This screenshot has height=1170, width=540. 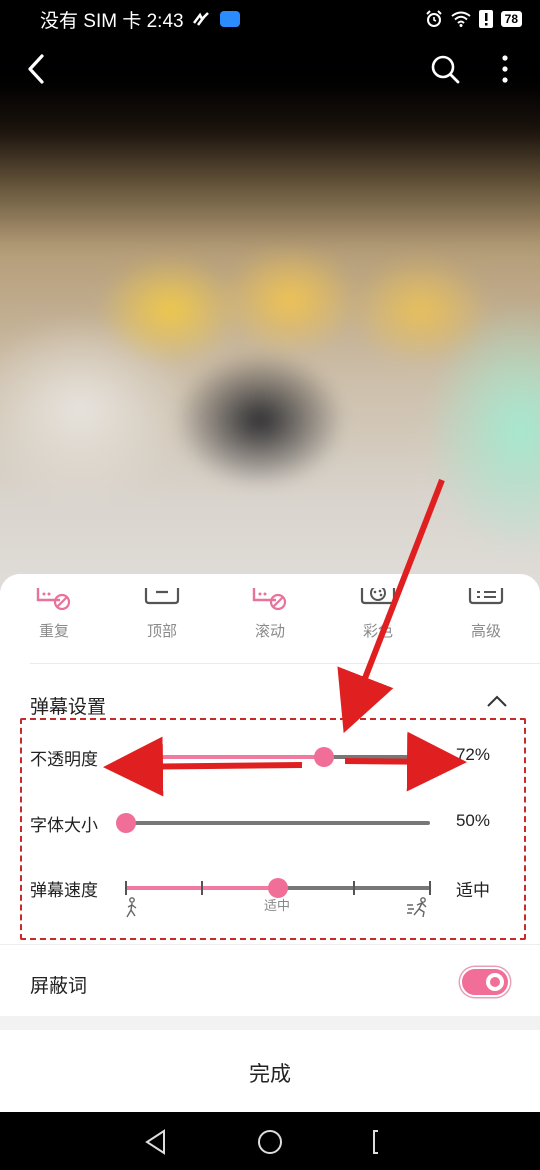 I want to click on mode-scroll-label: 滚动, so click(x=269, y=631).